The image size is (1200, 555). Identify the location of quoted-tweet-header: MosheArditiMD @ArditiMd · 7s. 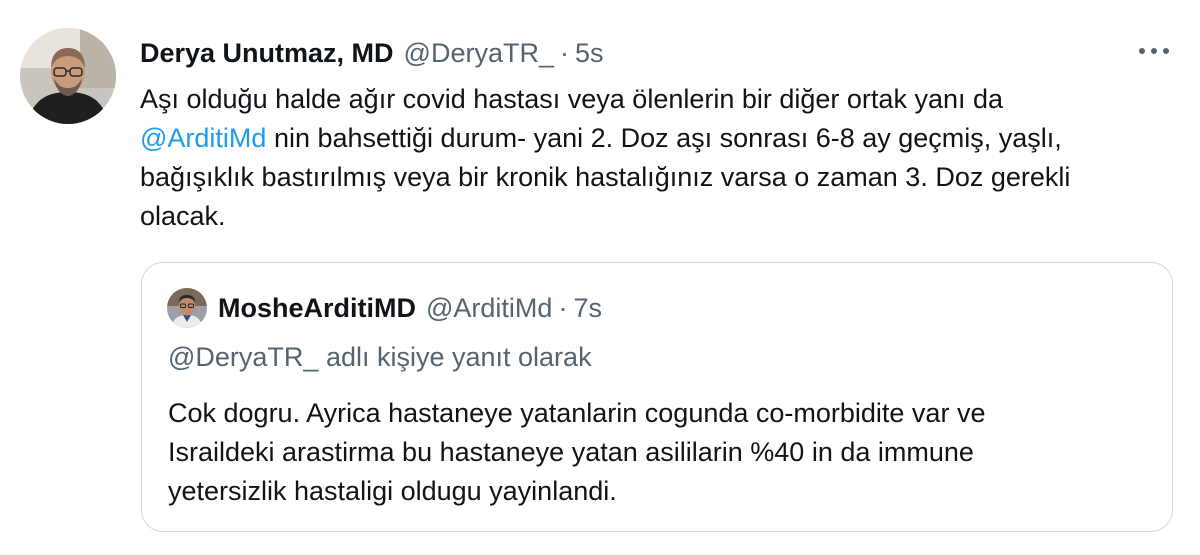
(410, 308).